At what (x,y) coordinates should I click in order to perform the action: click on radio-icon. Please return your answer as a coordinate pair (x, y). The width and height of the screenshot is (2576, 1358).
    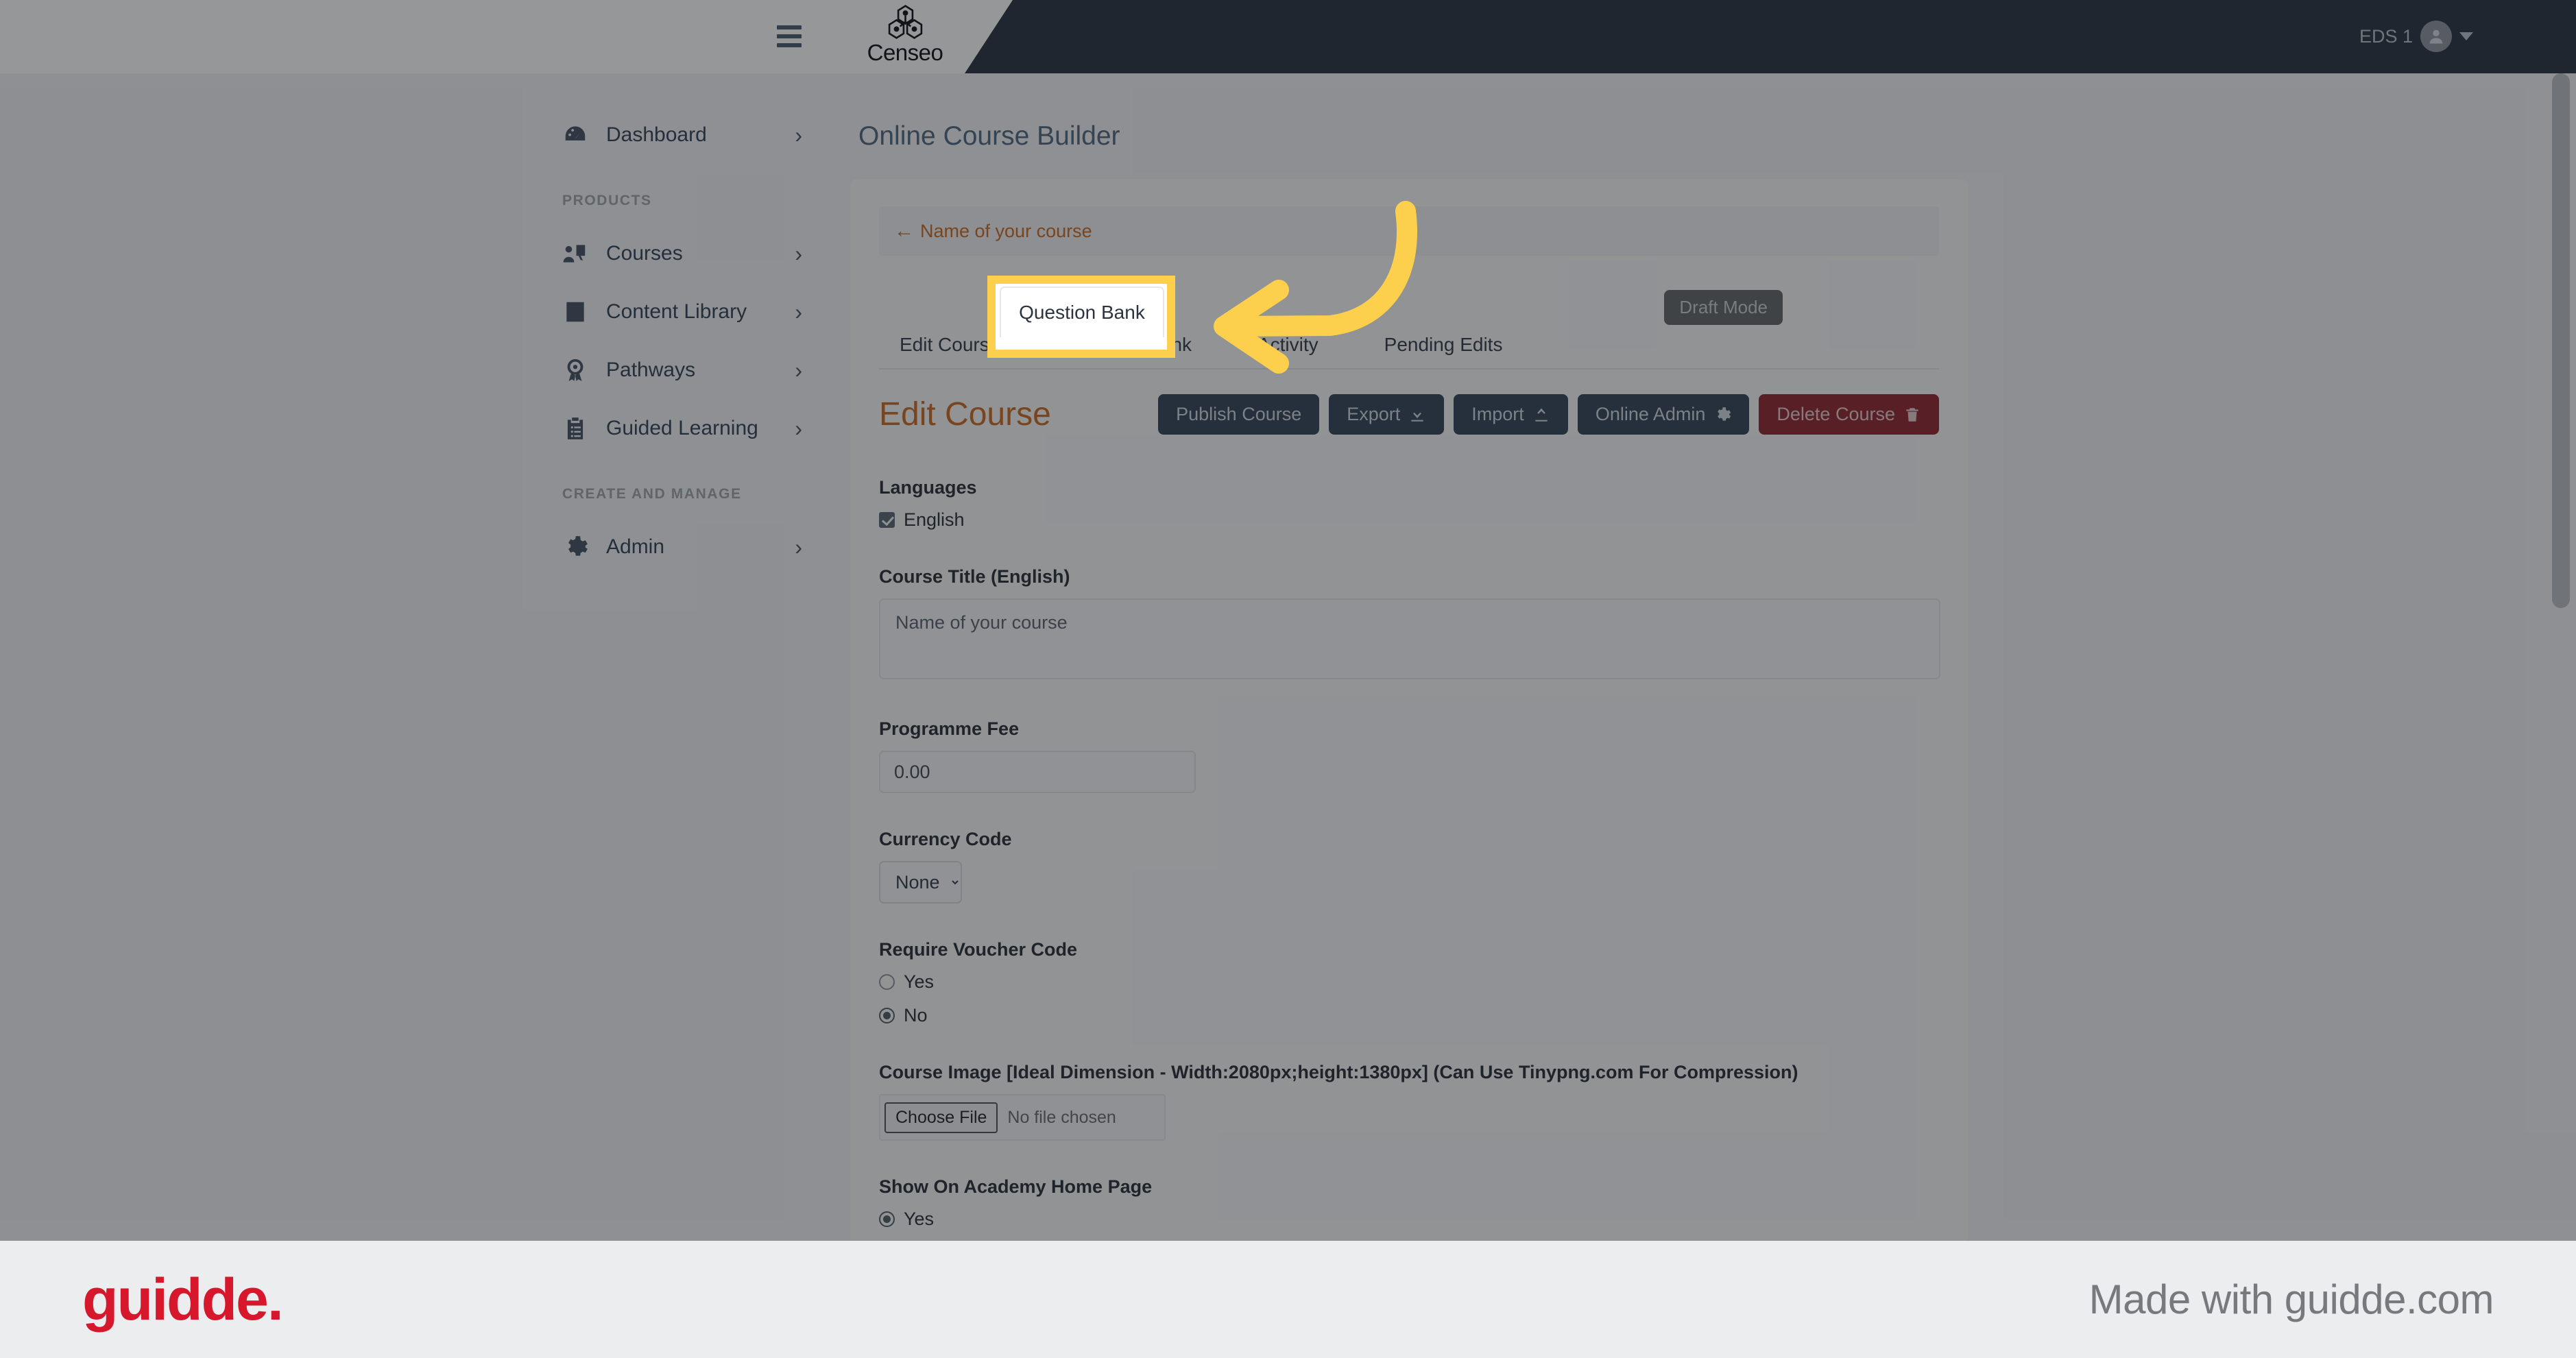
    Looking at the image, I should click on (887, 982).